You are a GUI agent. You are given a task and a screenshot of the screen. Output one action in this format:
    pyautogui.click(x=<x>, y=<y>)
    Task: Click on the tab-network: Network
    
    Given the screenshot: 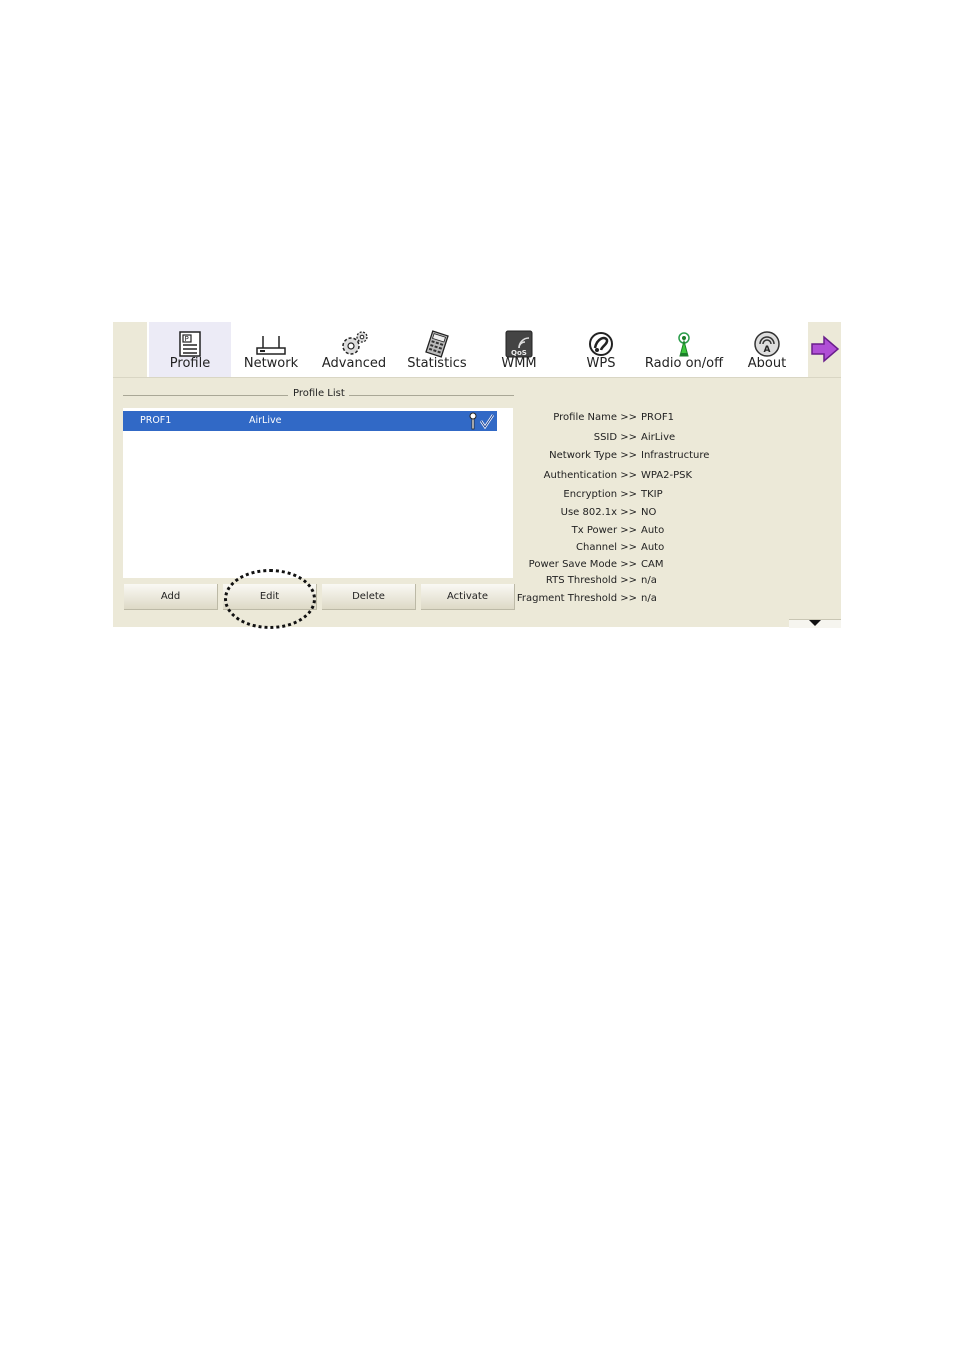 What is the action you would take?
    pyautogui.click(x=271, y=349)
    